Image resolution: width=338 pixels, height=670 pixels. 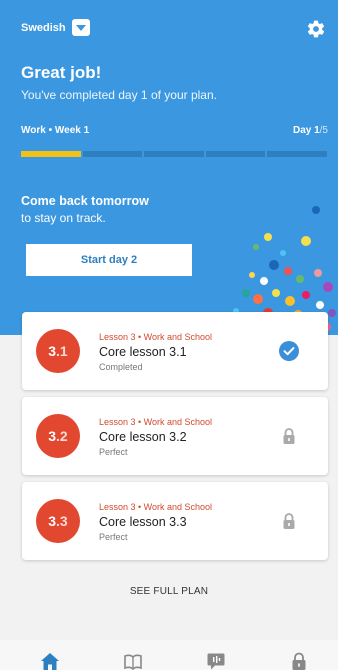 I want to click on day-prefix: Day, so click(x=303, y=130).